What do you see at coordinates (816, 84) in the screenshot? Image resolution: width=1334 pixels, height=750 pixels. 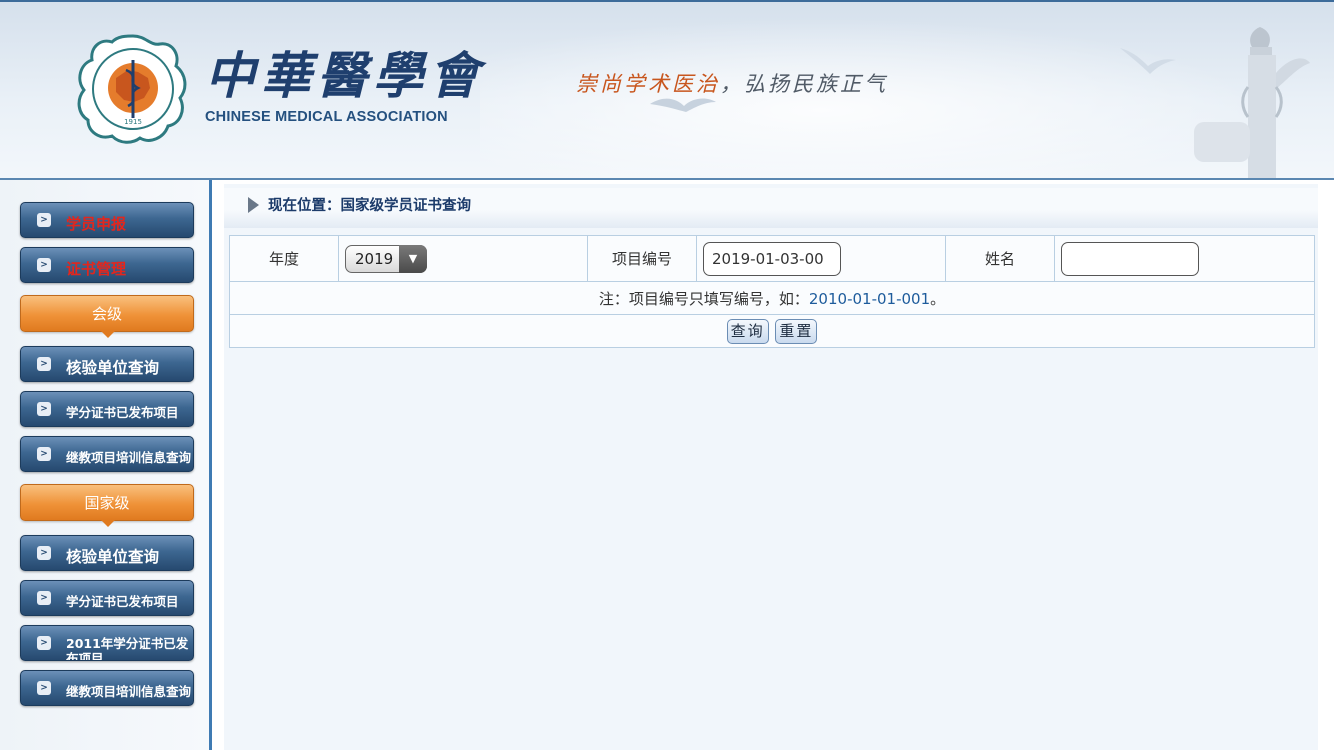 I see `slogan-part-2: 弘扬民族正气` at bounding box center [816, 84].